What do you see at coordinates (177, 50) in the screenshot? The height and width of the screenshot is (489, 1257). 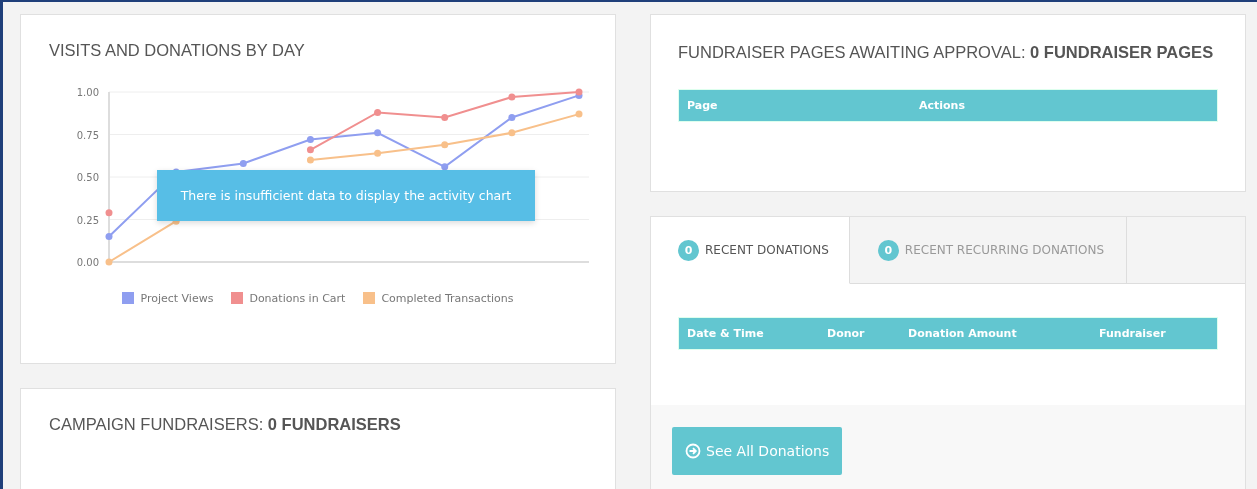 I see `card-title: VISITS AND DONATIONS BY DAY` at bounding box center [177, 50].